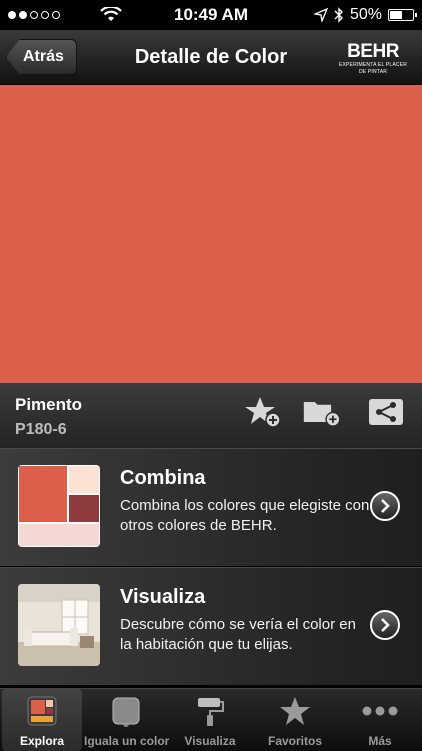 The width and height of the screenshot is (422, 751). Describe the element at coordinates (386, 412) in the screenshot. I see `share-icon` at that location.